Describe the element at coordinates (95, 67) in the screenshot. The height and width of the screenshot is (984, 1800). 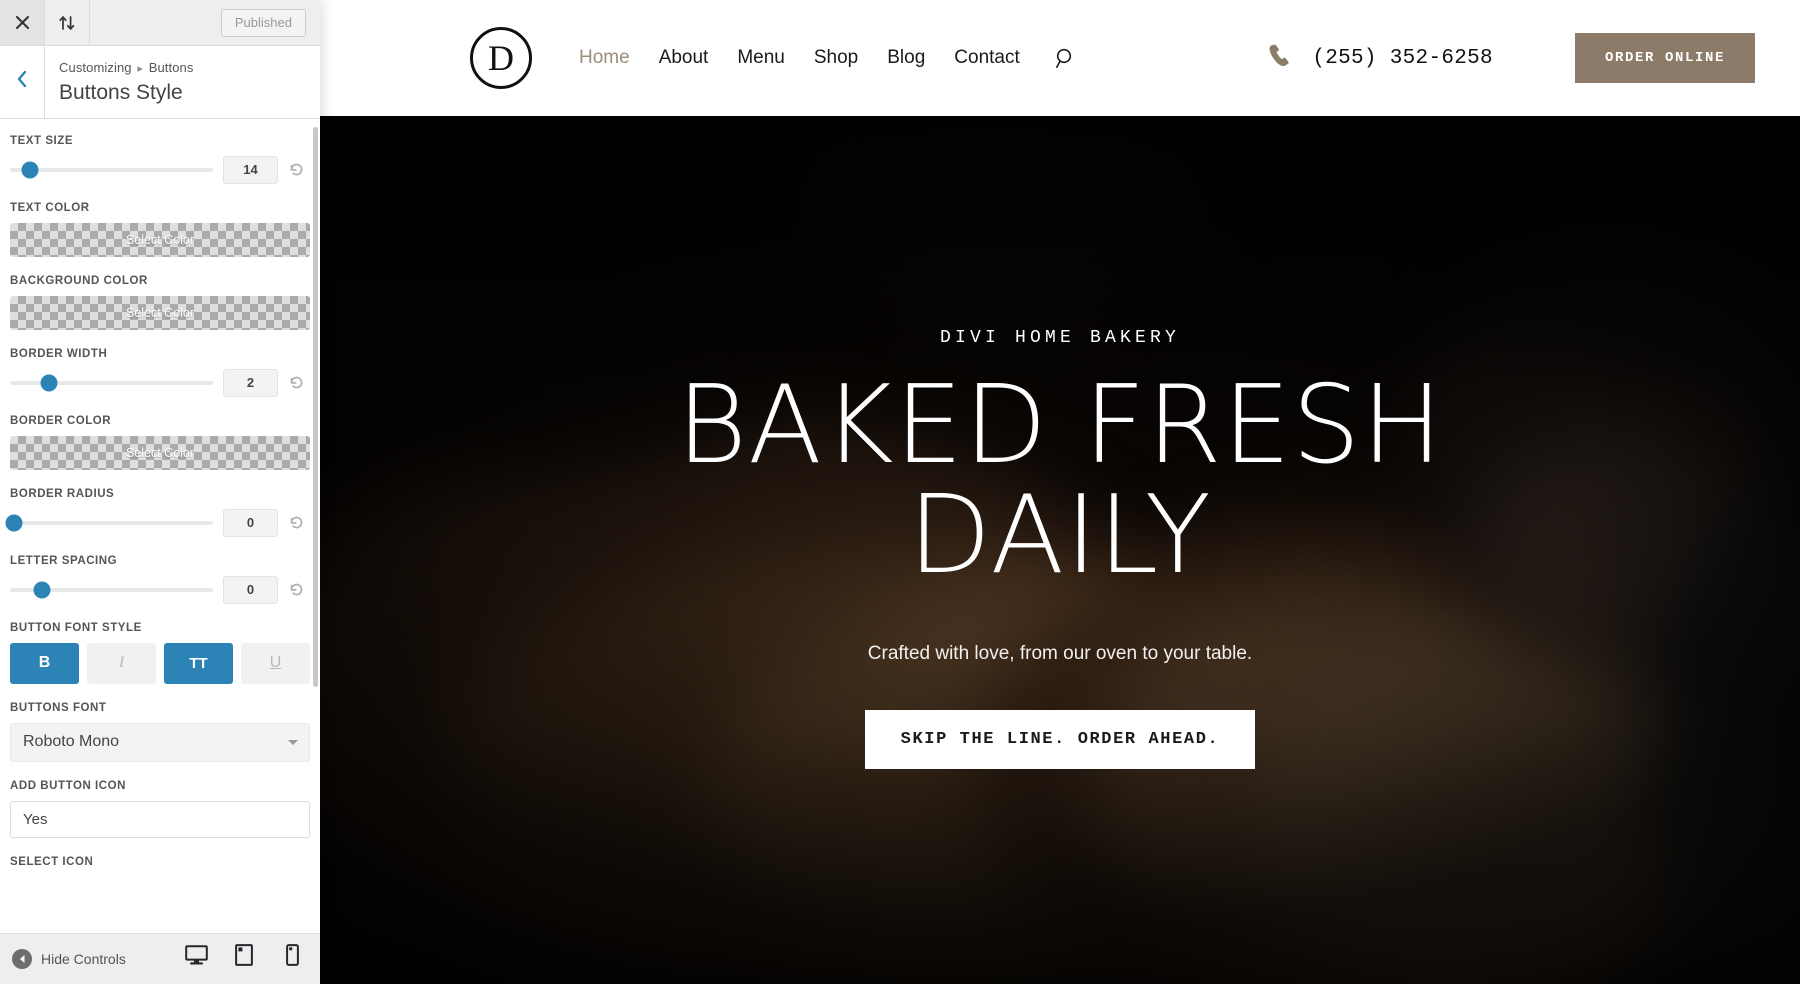
I see `breadcrumb-root: Customizing` at that location.